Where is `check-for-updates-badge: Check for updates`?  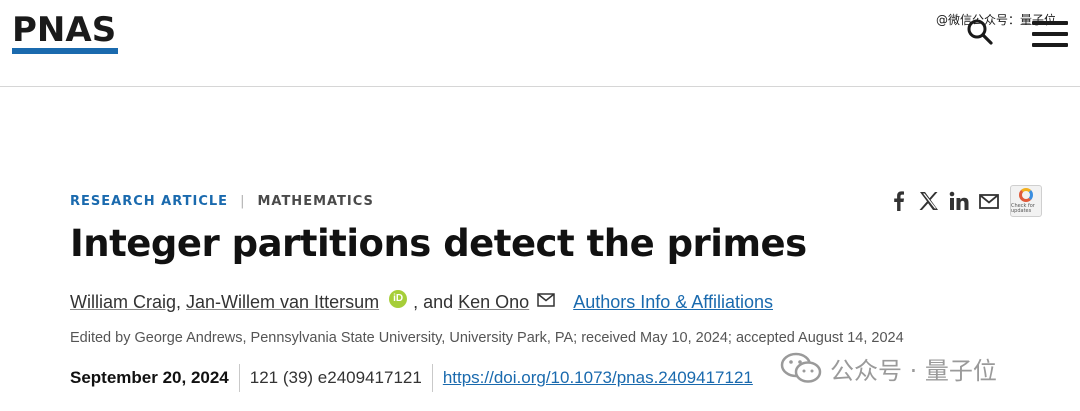
check-for-updates-badge: Check for updates is located at coordinates (1026, 201).